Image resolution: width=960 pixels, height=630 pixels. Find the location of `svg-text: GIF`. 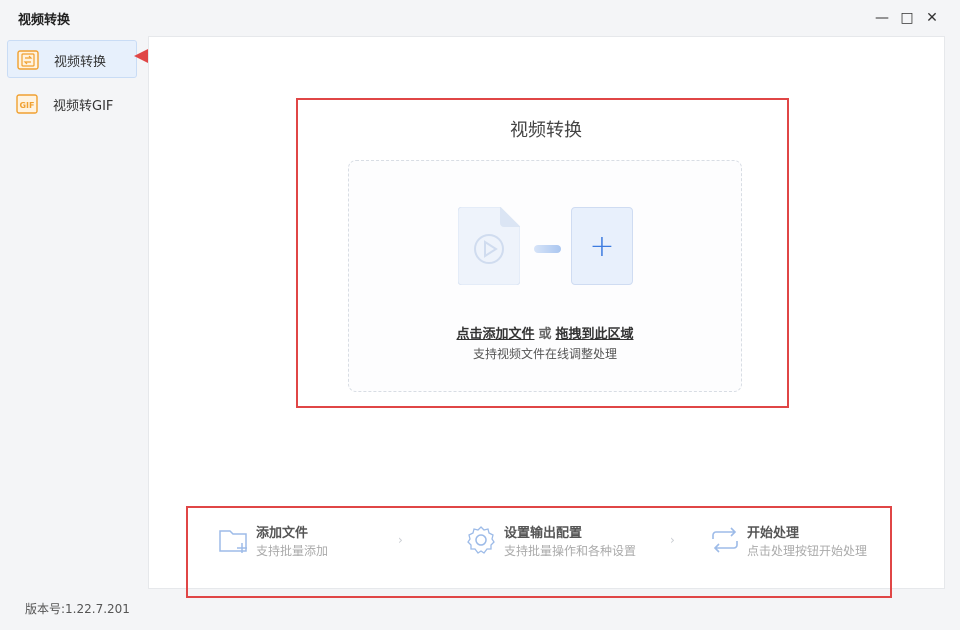

svg-text: GIF is located at coordinates (26, 105).